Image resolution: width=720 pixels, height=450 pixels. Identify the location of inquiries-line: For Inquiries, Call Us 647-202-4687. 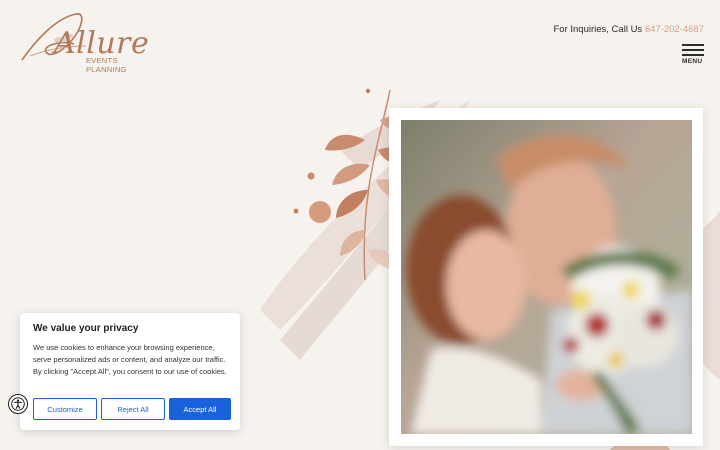
(628, 29).